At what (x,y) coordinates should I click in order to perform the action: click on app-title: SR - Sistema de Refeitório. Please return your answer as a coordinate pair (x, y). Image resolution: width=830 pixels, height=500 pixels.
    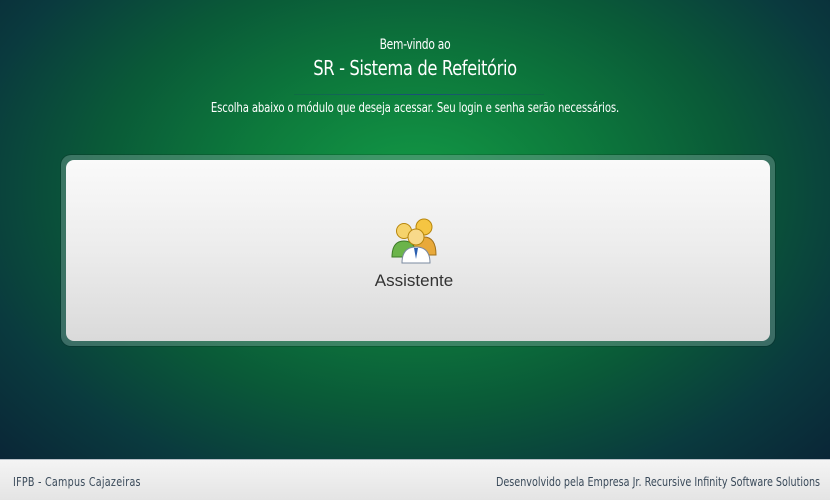
    Looking at the image, I should click on (415, 68).